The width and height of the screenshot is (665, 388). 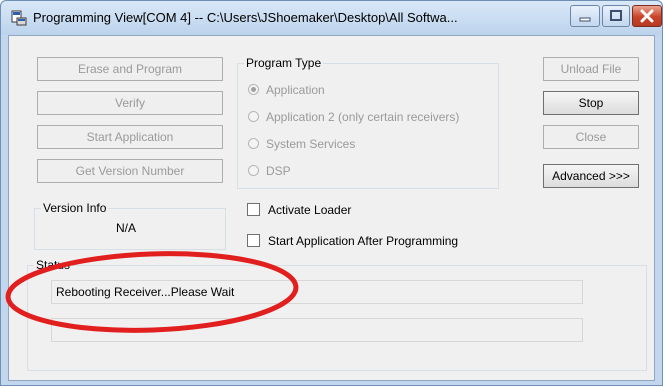 What do you see at coordinates (75, 208) in the screenshot?
I see `version-info-label: Version Info` at bounding box center [75, 208].